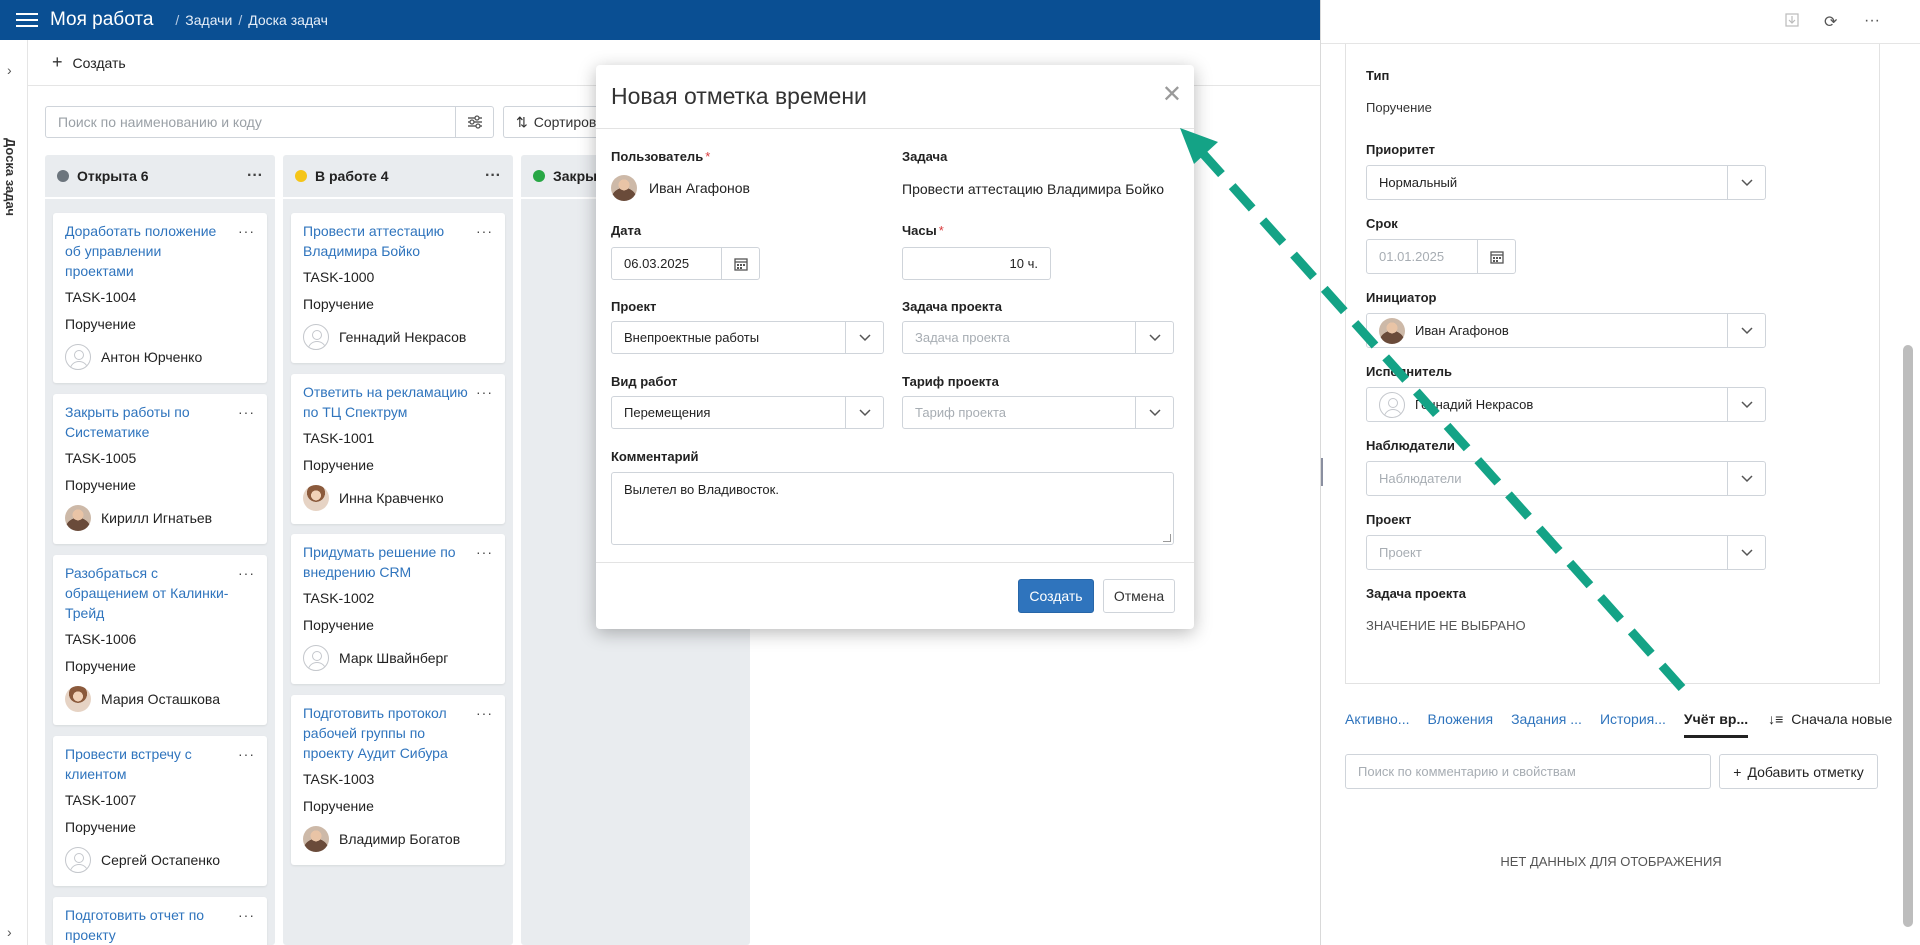  What do you see at coordinates (1830, 719) in the screenshot?
I see `sort-order-toggle: ↓≡ Сначала новые` at bounding box center [1830, 719].